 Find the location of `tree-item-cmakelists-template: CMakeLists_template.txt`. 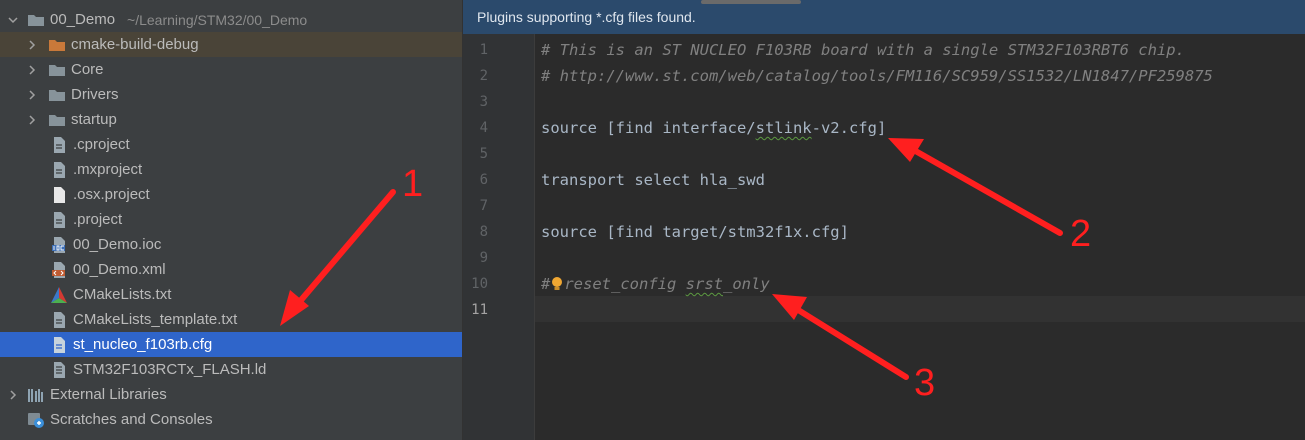

tree-item-cmakelists-template: CMakeLists_template.txt is located at coordinates (231, 319).